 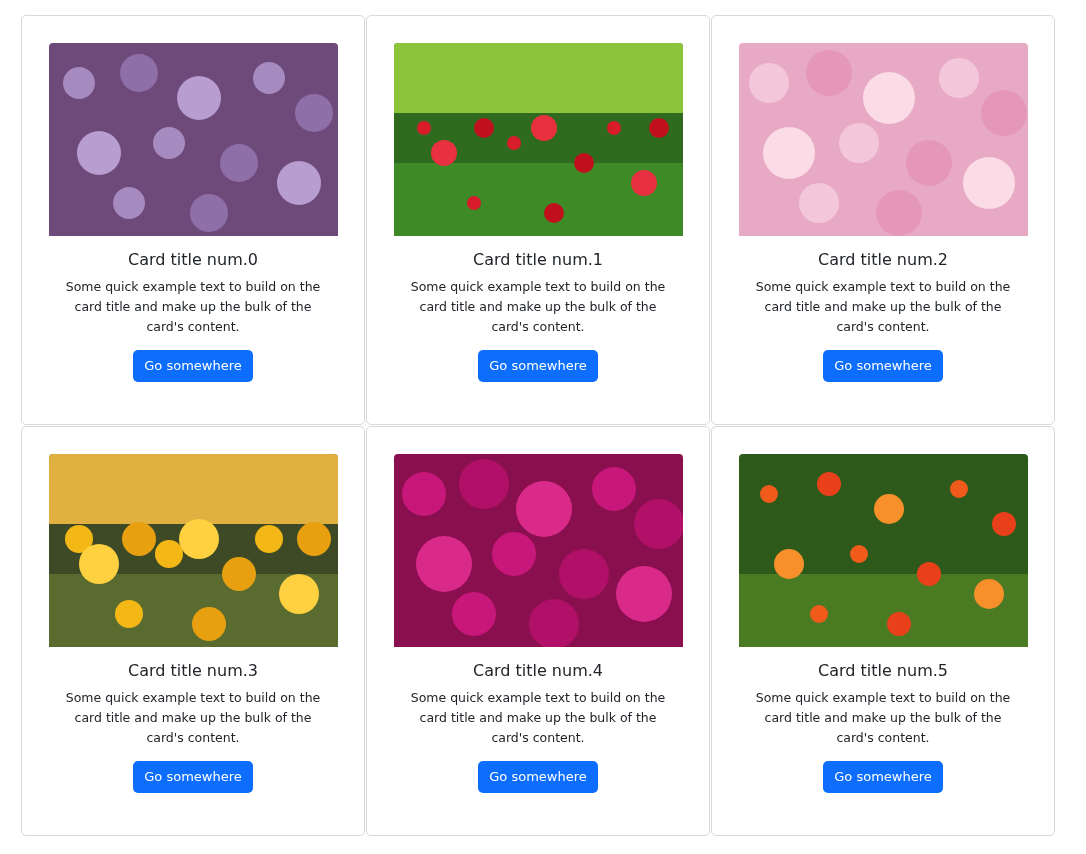 I want to click on card-title: Card title num.4, so click(x=538, y=671).